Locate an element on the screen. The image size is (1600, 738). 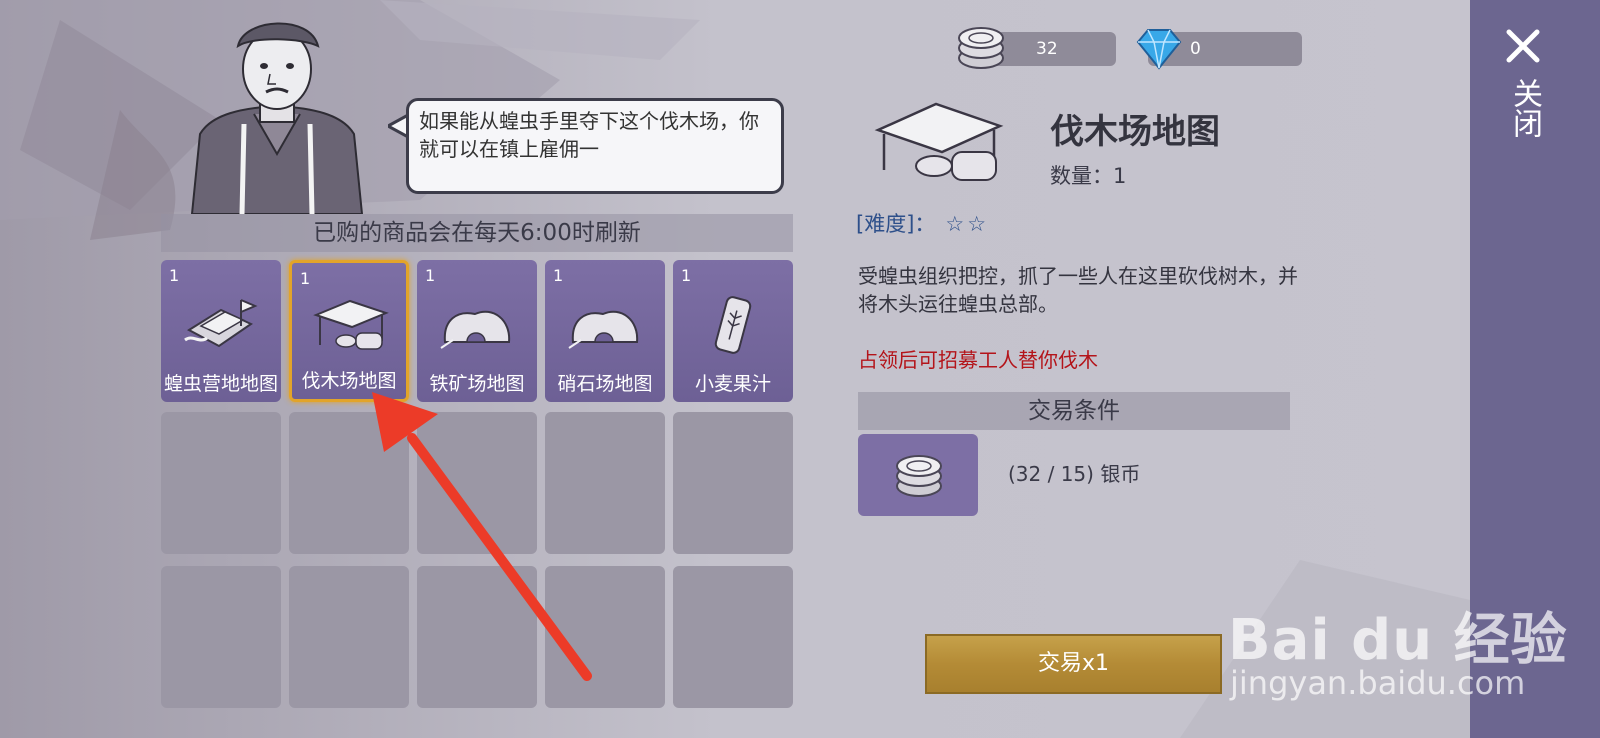
shop-item-iron-mine-map: 1 铁矿场地图 is located at coordinates (477, 331).